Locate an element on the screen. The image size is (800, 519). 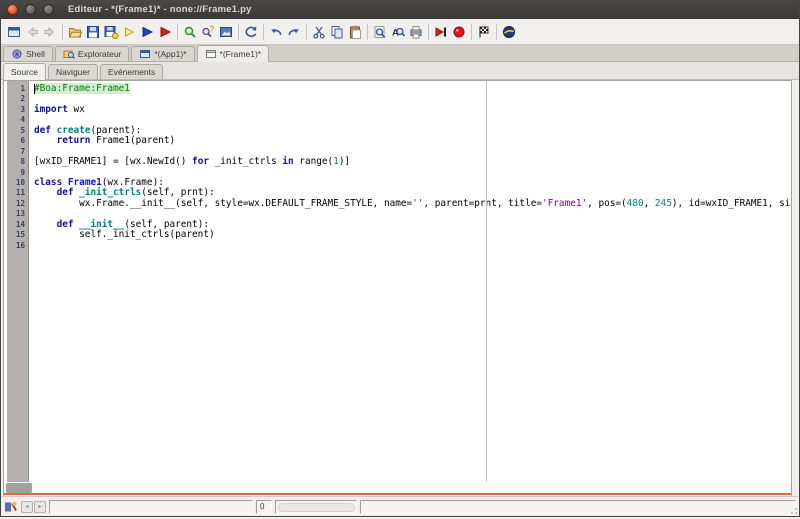
titlebar: Editeur - *(Frame1)* - none://Frame1.py is located at coordinates (400, 9).